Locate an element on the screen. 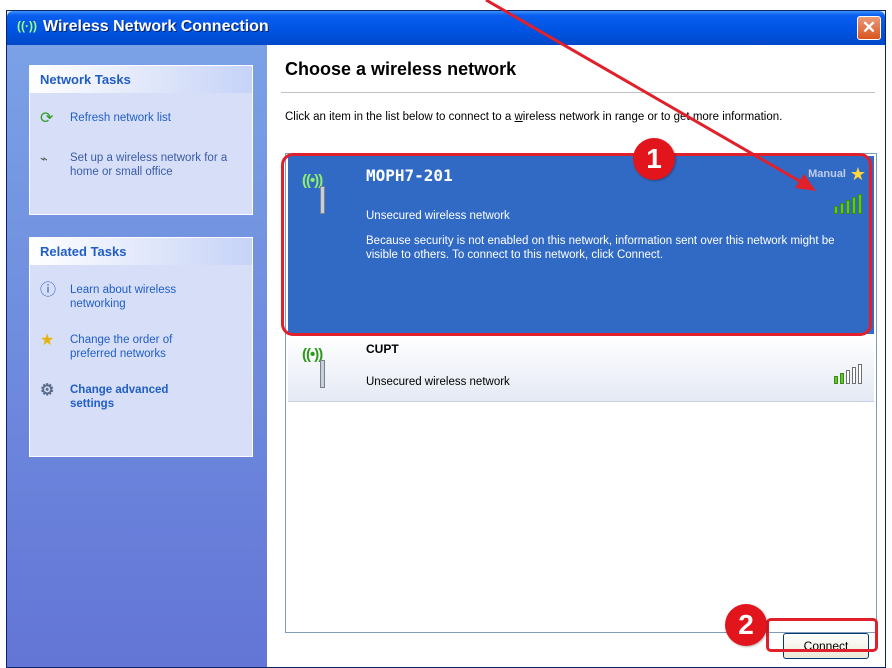 This screenshot has width=892, height=668. network-security-status: Unsecured wireless network is located at coordinates (438, 382).